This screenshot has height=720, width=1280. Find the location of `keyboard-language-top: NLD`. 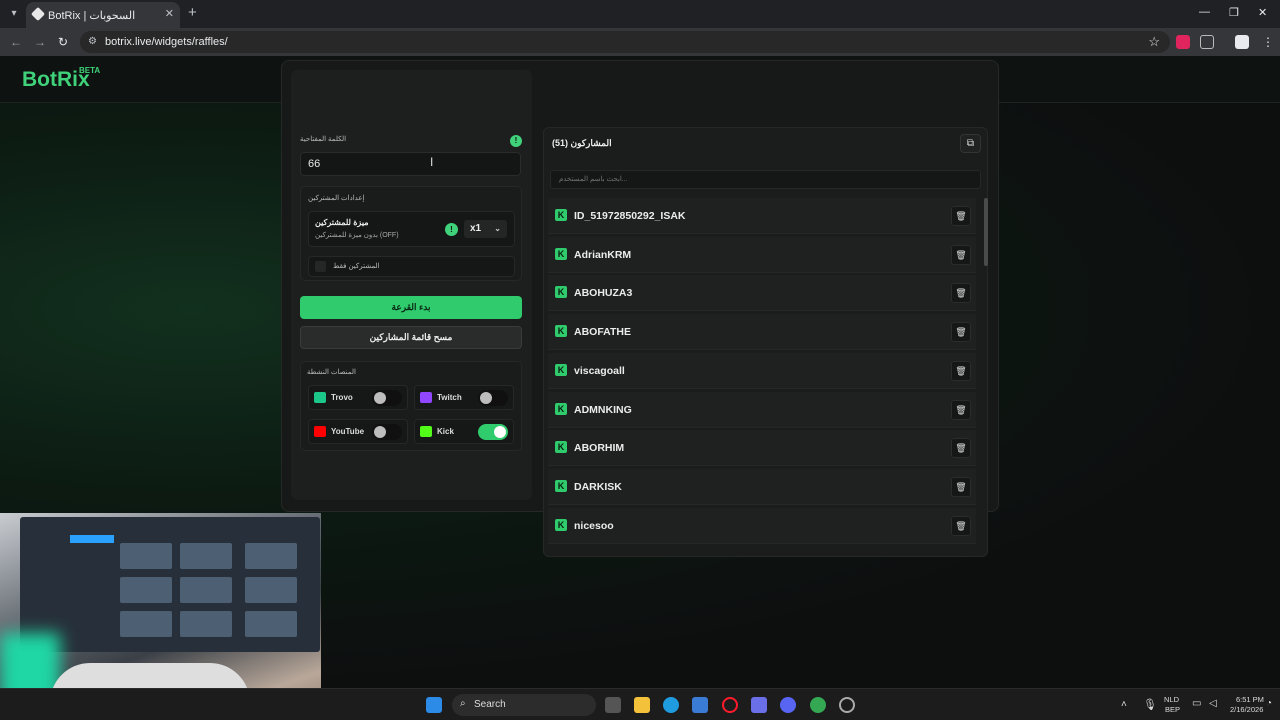

keyboard-language-top: NLD is located at coordinates (1171, 699).